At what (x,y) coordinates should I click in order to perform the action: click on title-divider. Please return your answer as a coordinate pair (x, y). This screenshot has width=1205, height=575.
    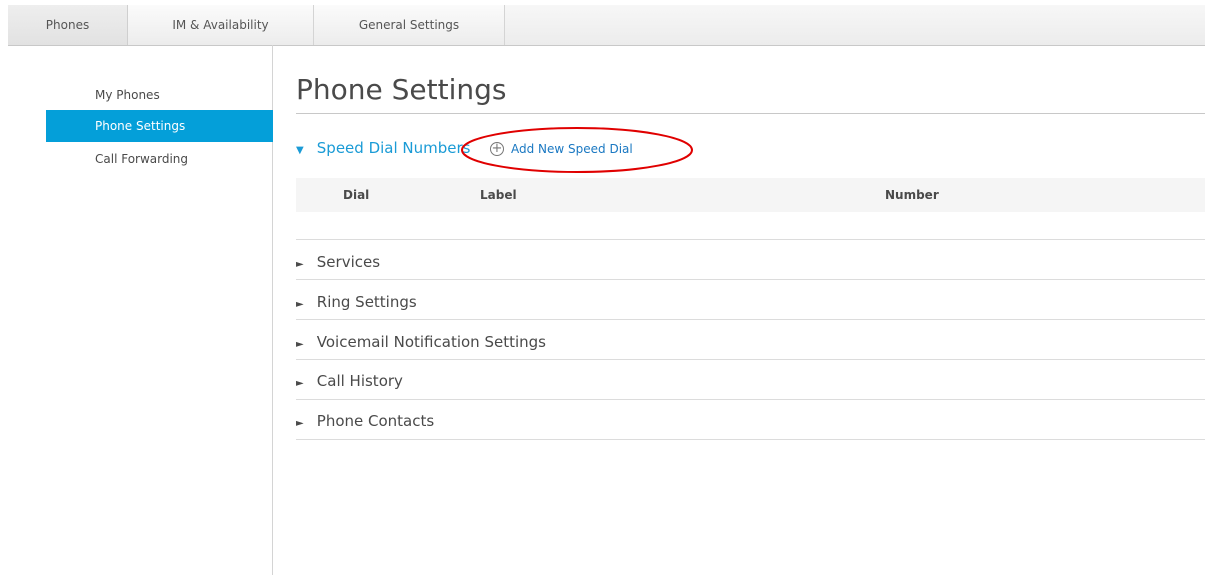
    Looking at the image, I should click on (750, 113).